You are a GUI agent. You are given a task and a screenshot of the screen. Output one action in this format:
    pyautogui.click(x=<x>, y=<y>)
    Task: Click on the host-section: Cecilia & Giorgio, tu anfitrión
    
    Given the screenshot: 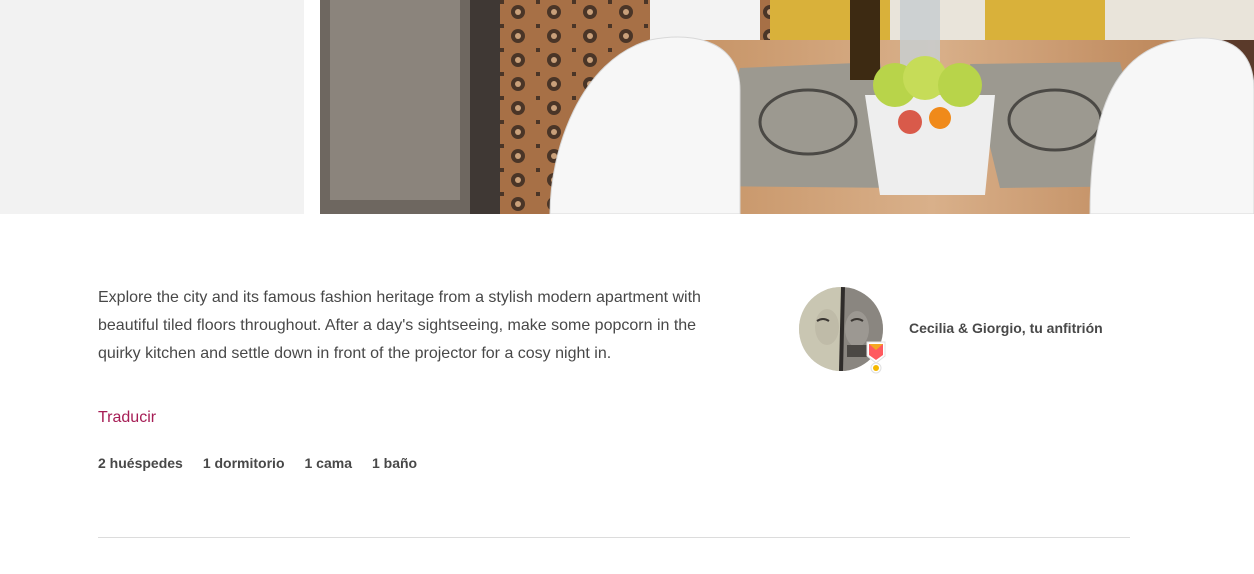 What is the action you would take?
    pyautogui.click(x=951, y=329)
    